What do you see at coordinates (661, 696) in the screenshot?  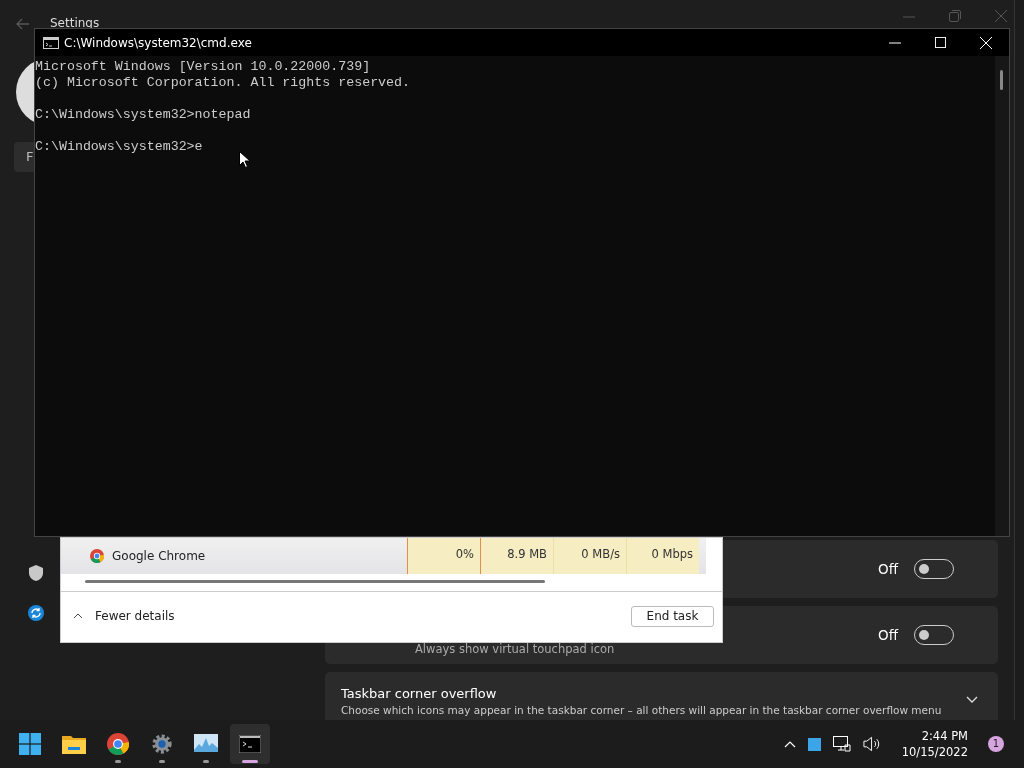 I see `setting-card: Taskbar corner overflow Choose which icons may appear in the taskbar corner – all others will appear in the taskbar corner overflow menu` at bounding box center [661, 696].